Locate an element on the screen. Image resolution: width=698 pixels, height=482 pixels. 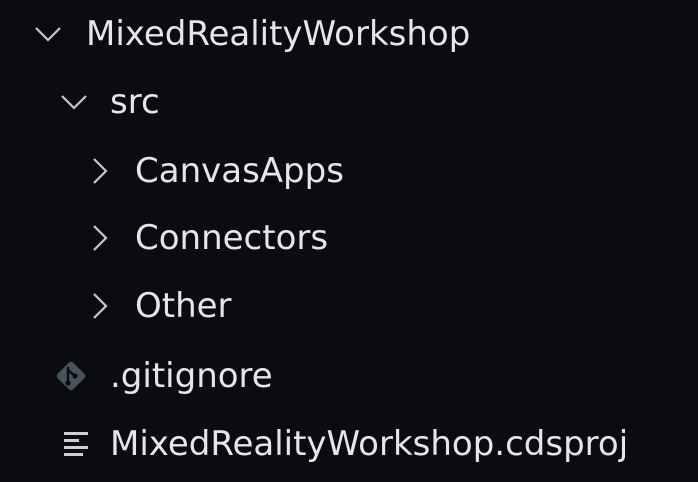
tree-item-label: MixedRealityWorkshop is located at coordinates (278, 33).